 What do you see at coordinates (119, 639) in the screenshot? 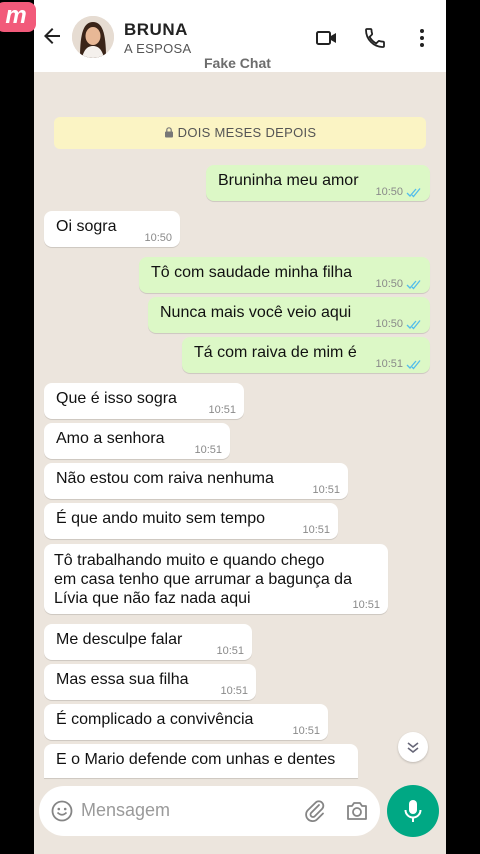
I see `message-text: Me desculpe falar` at bounding box center [119, 639].